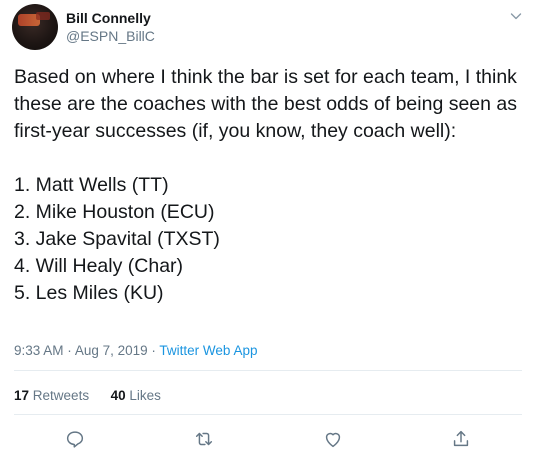 This screenshot has width=536, height=460. I want to click on tweet-time: 9:33 AM, so click(39, 350).